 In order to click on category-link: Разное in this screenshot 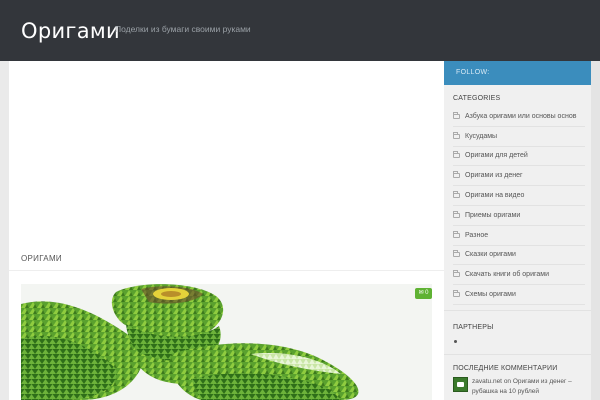, I will do `click(476, 235)`.